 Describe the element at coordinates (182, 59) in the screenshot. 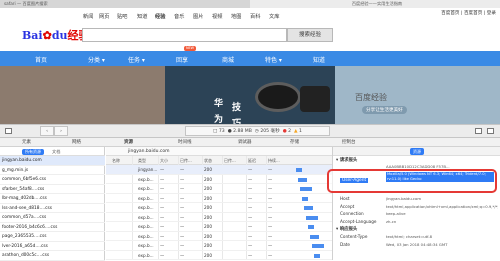

I see `main-nav-item: 回享` at that location.